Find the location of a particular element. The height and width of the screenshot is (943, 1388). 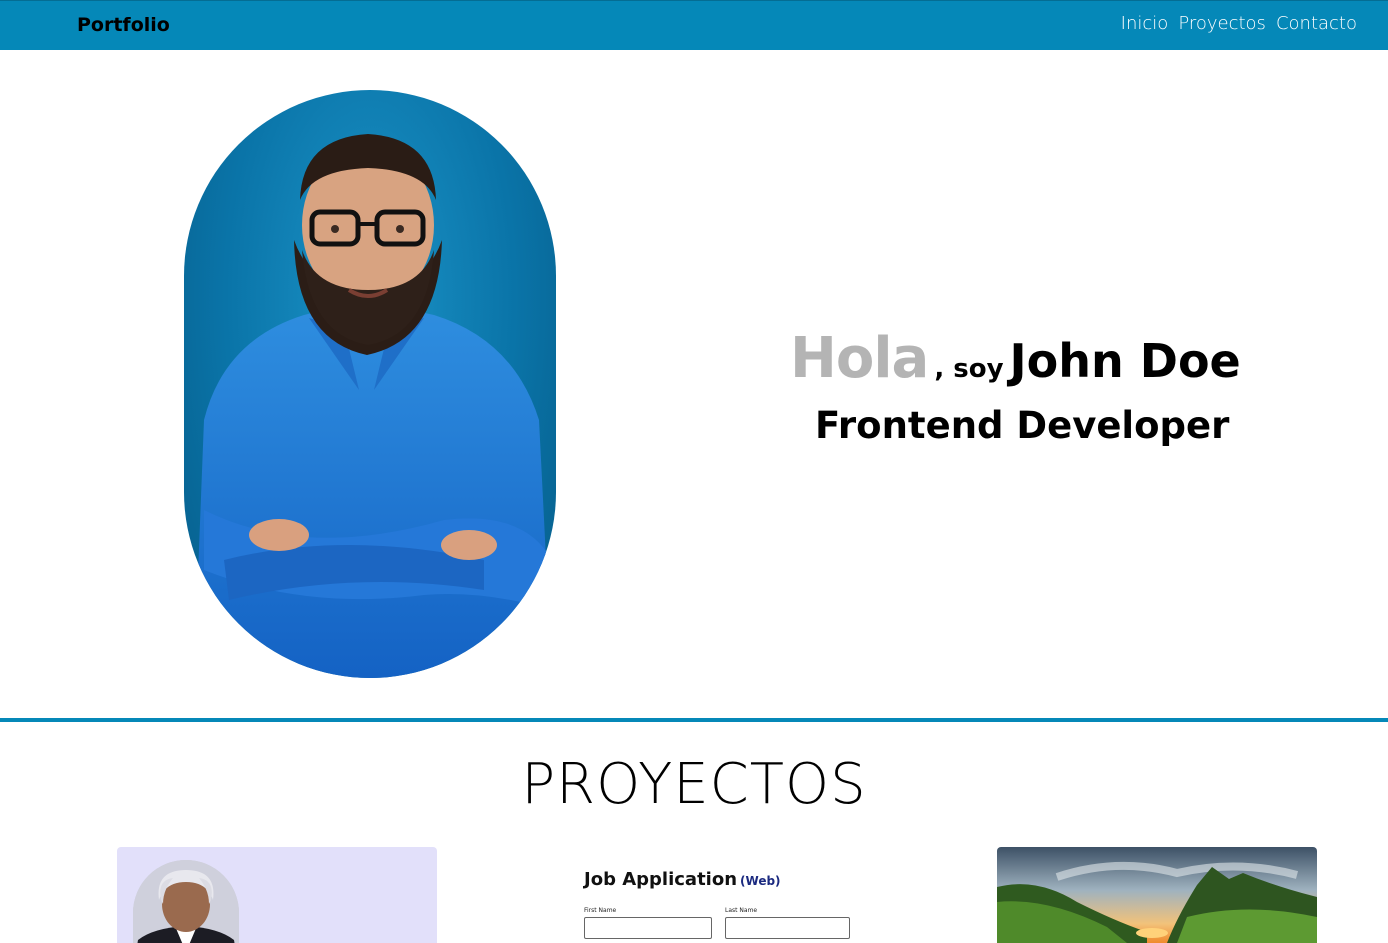

landscape-image is located at coordinates (1157, 895).